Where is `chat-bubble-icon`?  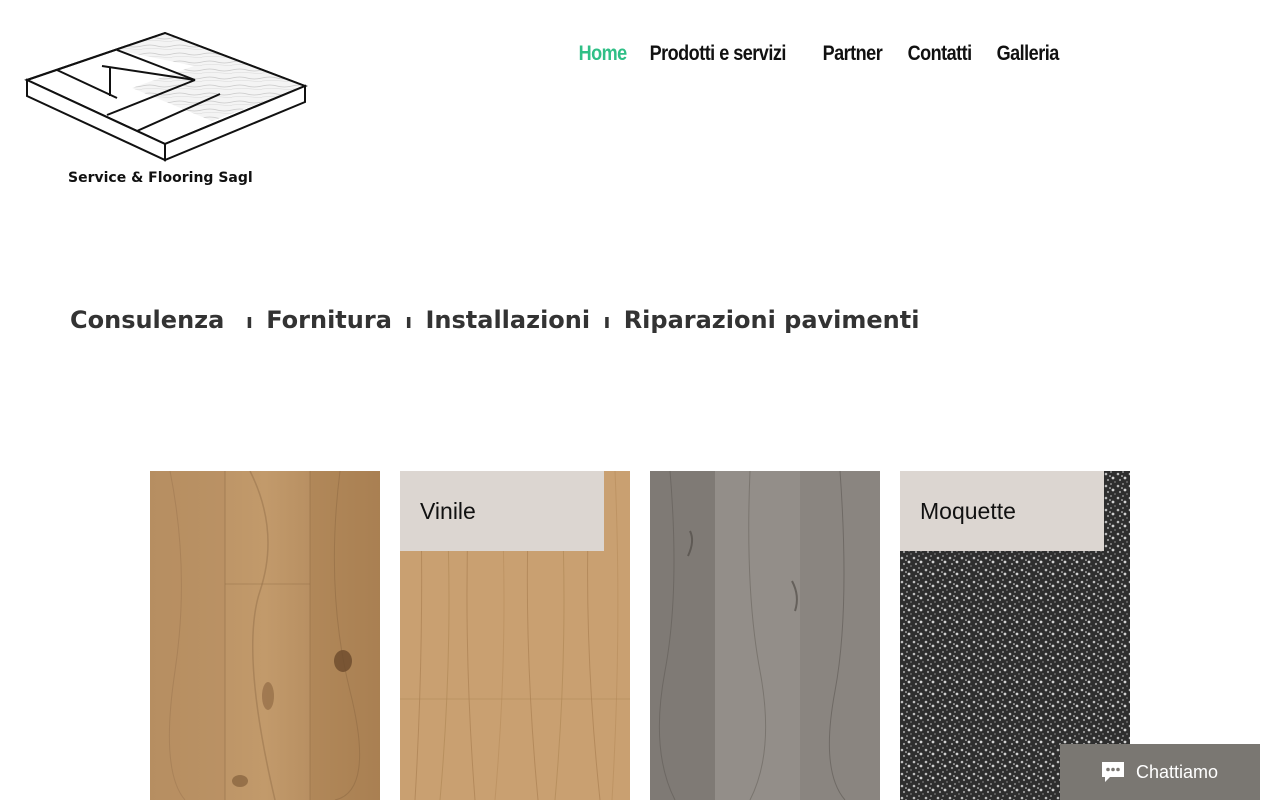
chat-bubble-icon is located at coordinates (1113, 772).